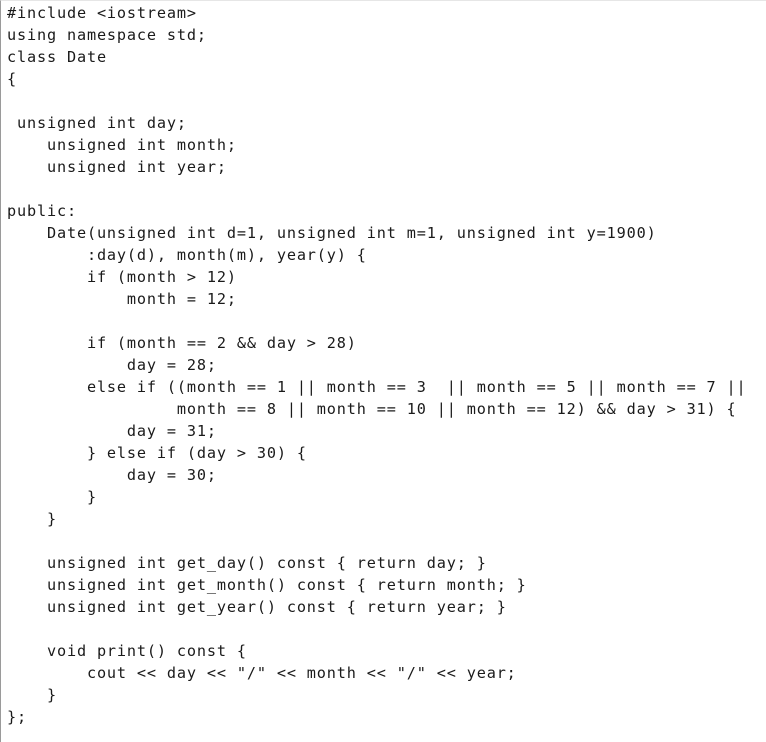  I want to click on code-line: {, so click(12, 79).